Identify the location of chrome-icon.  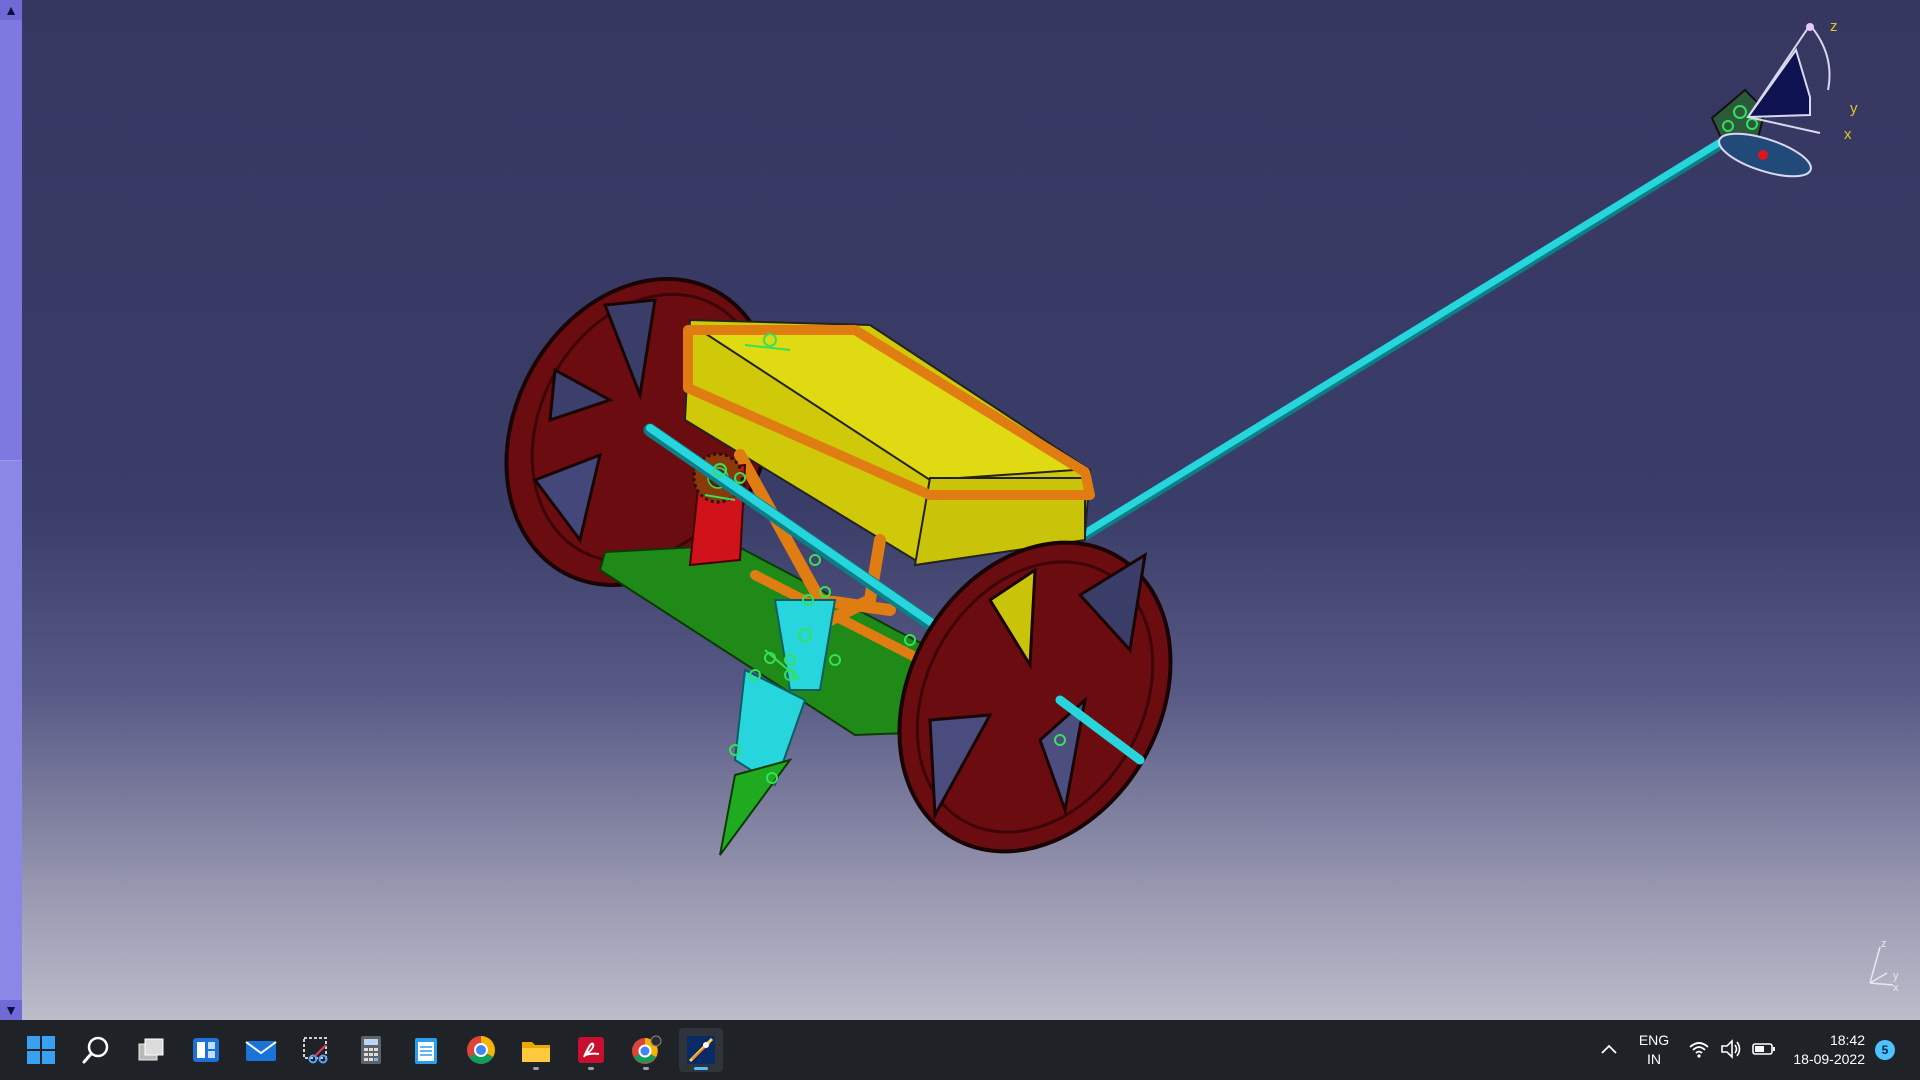
(481, 1050).